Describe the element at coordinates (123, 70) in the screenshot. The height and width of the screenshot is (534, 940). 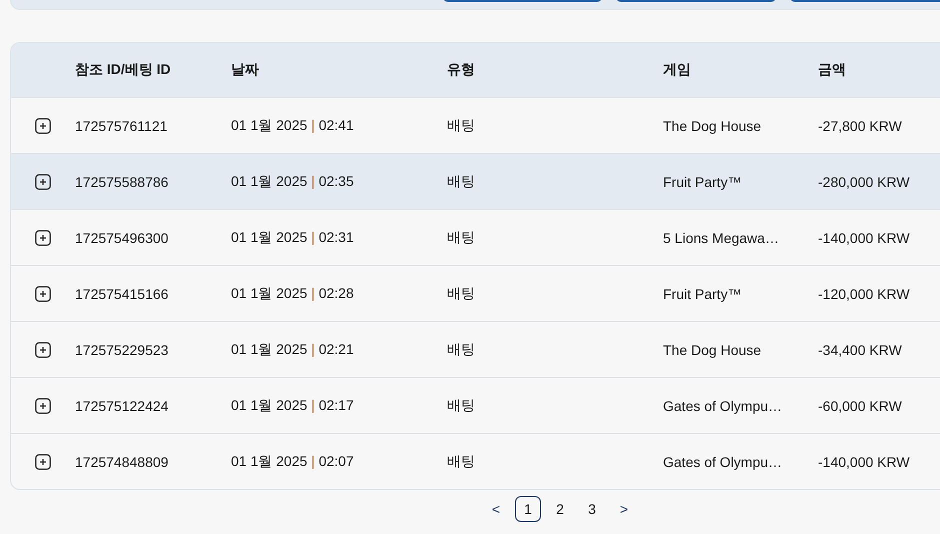
I see `column-header: 참조 ID/베팅 ID` at that location.